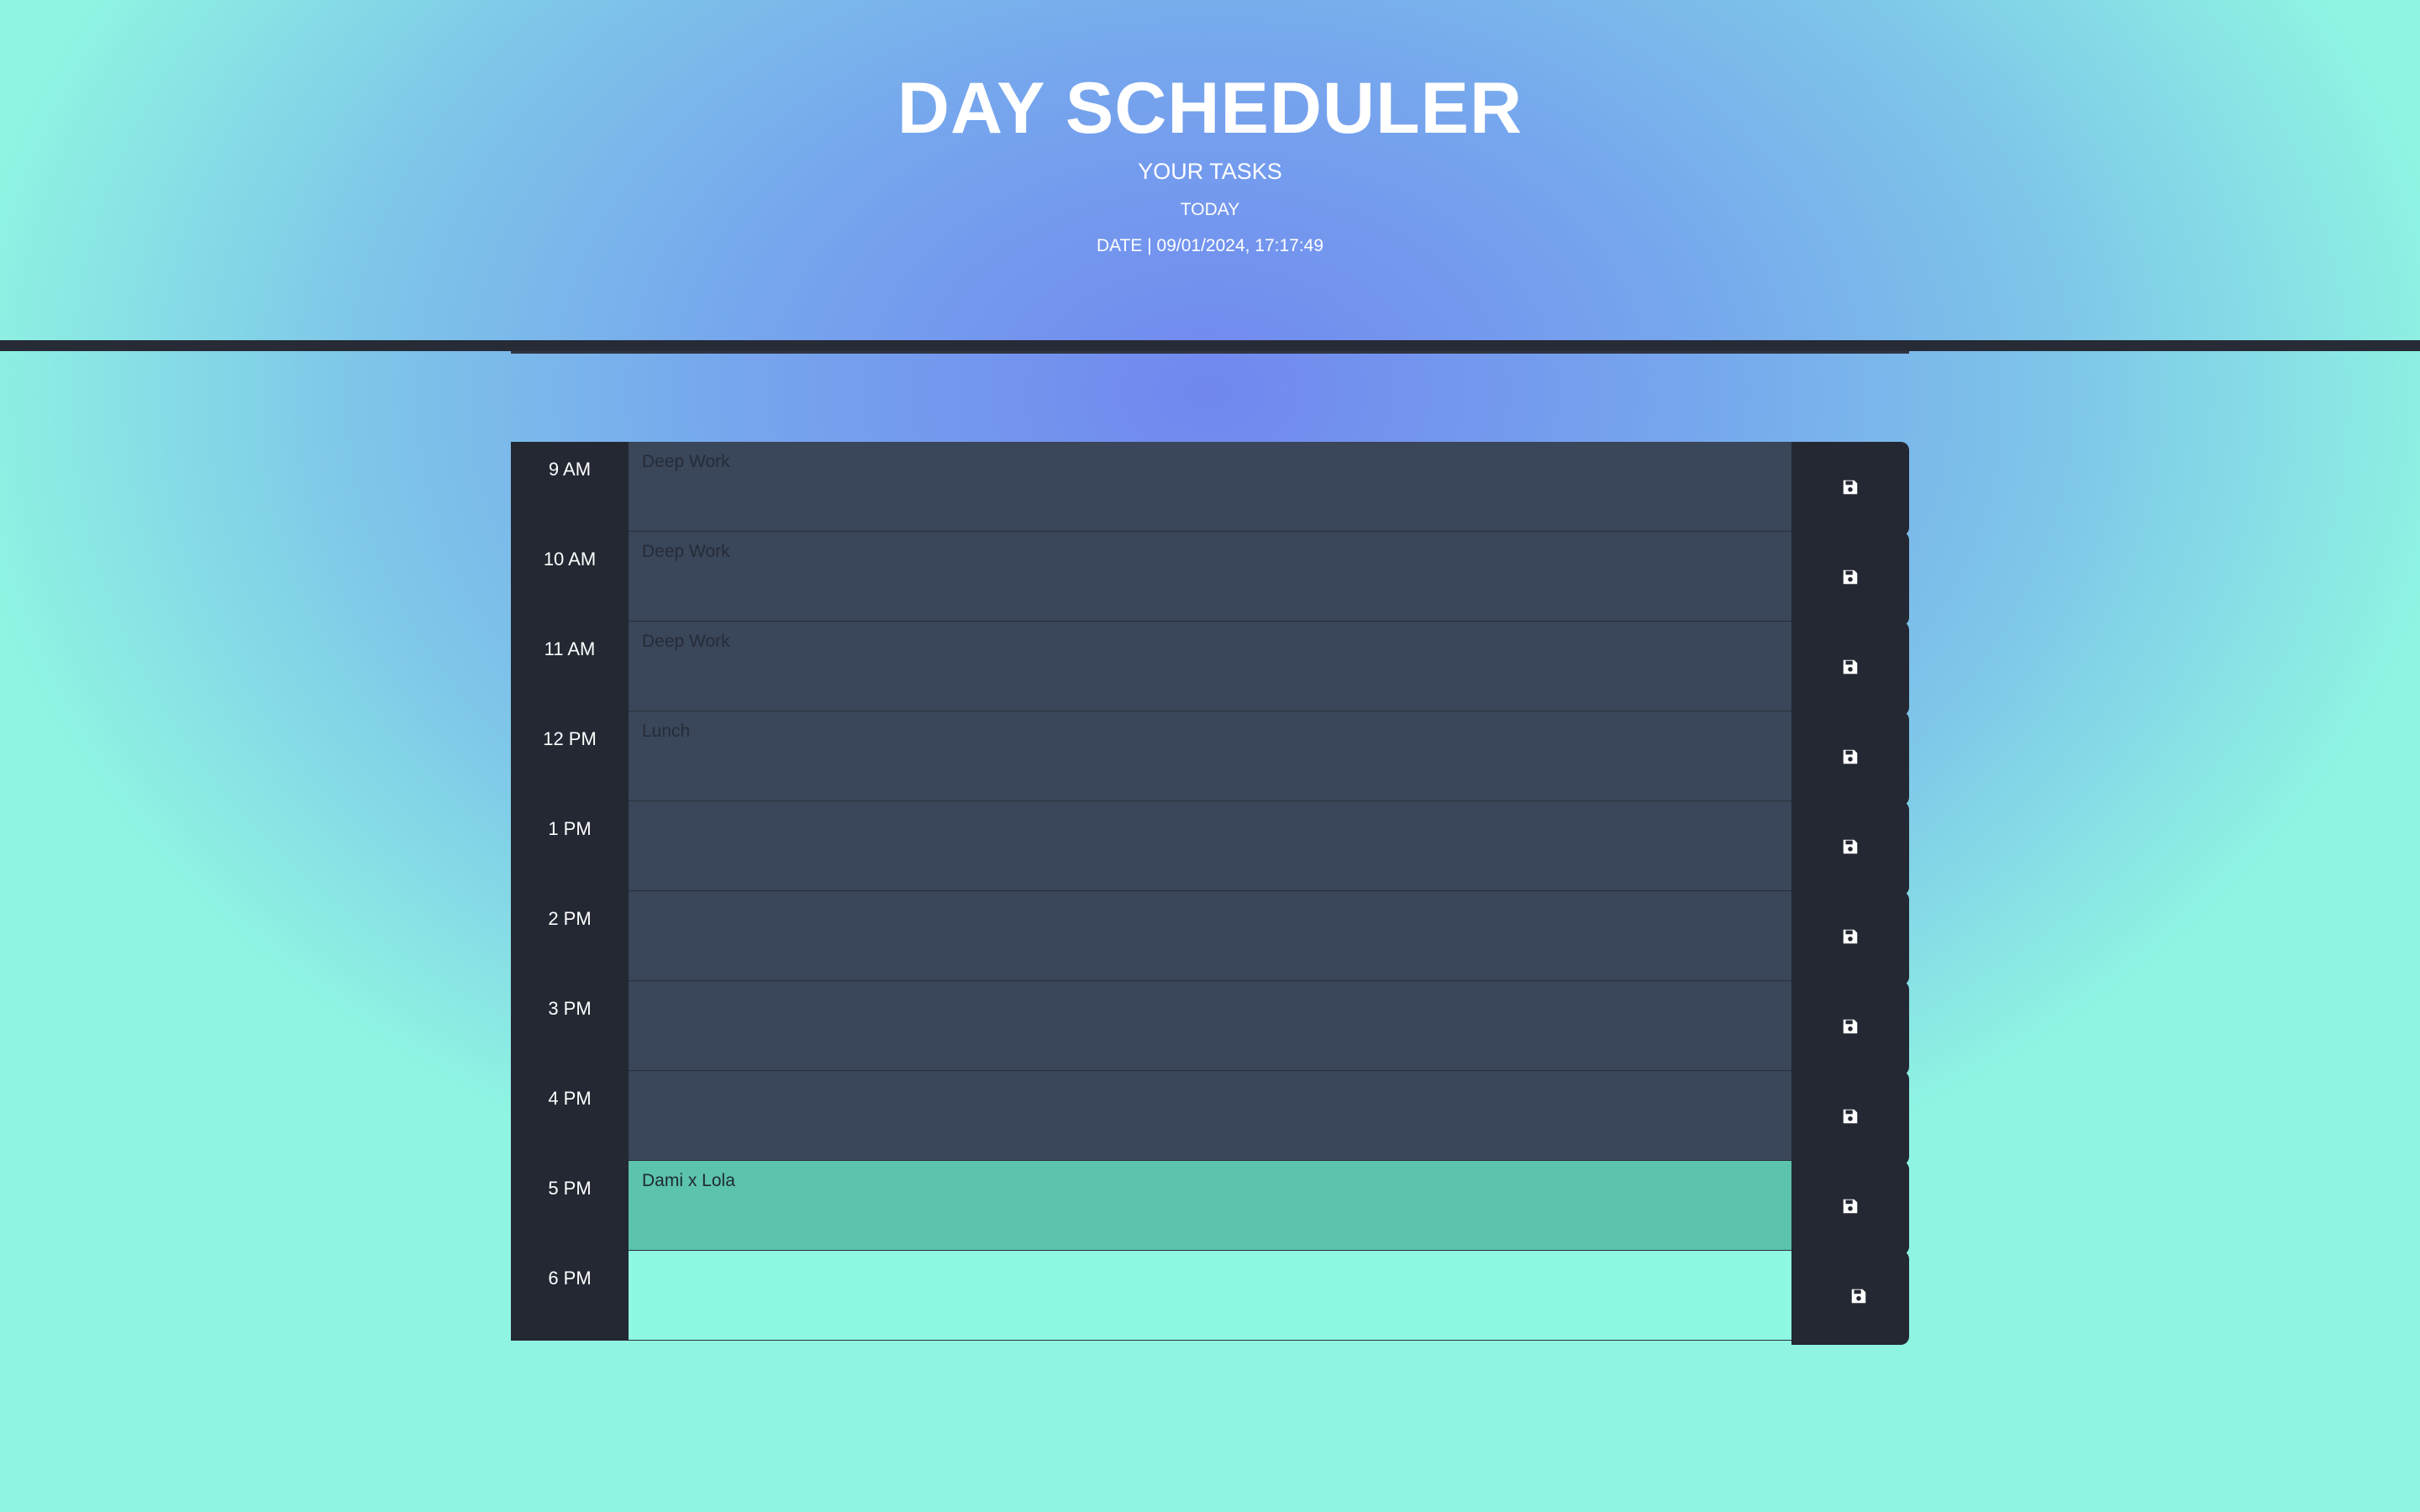 The height and width of the screenshot is (1512, 2420). I want to click on hour-label: 9 AM, so click(570, 487).